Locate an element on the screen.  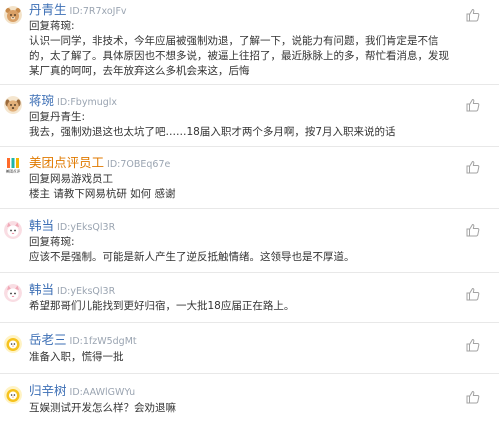
user-id: ID:Fbymuglx is located at coordinates (87, 102).